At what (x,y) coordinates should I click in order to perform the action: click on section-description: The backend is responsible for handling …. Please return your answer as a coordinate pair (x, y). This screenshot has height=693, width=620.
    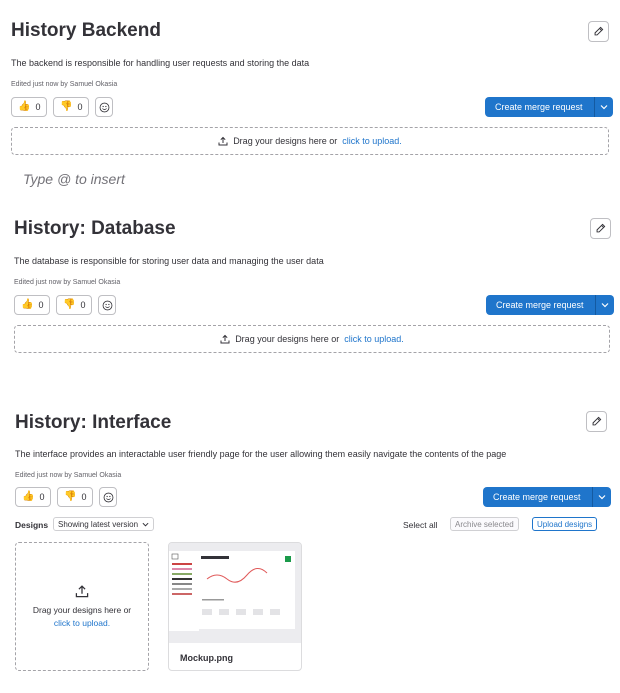
    Looking at the image, I should click on (160, 63).